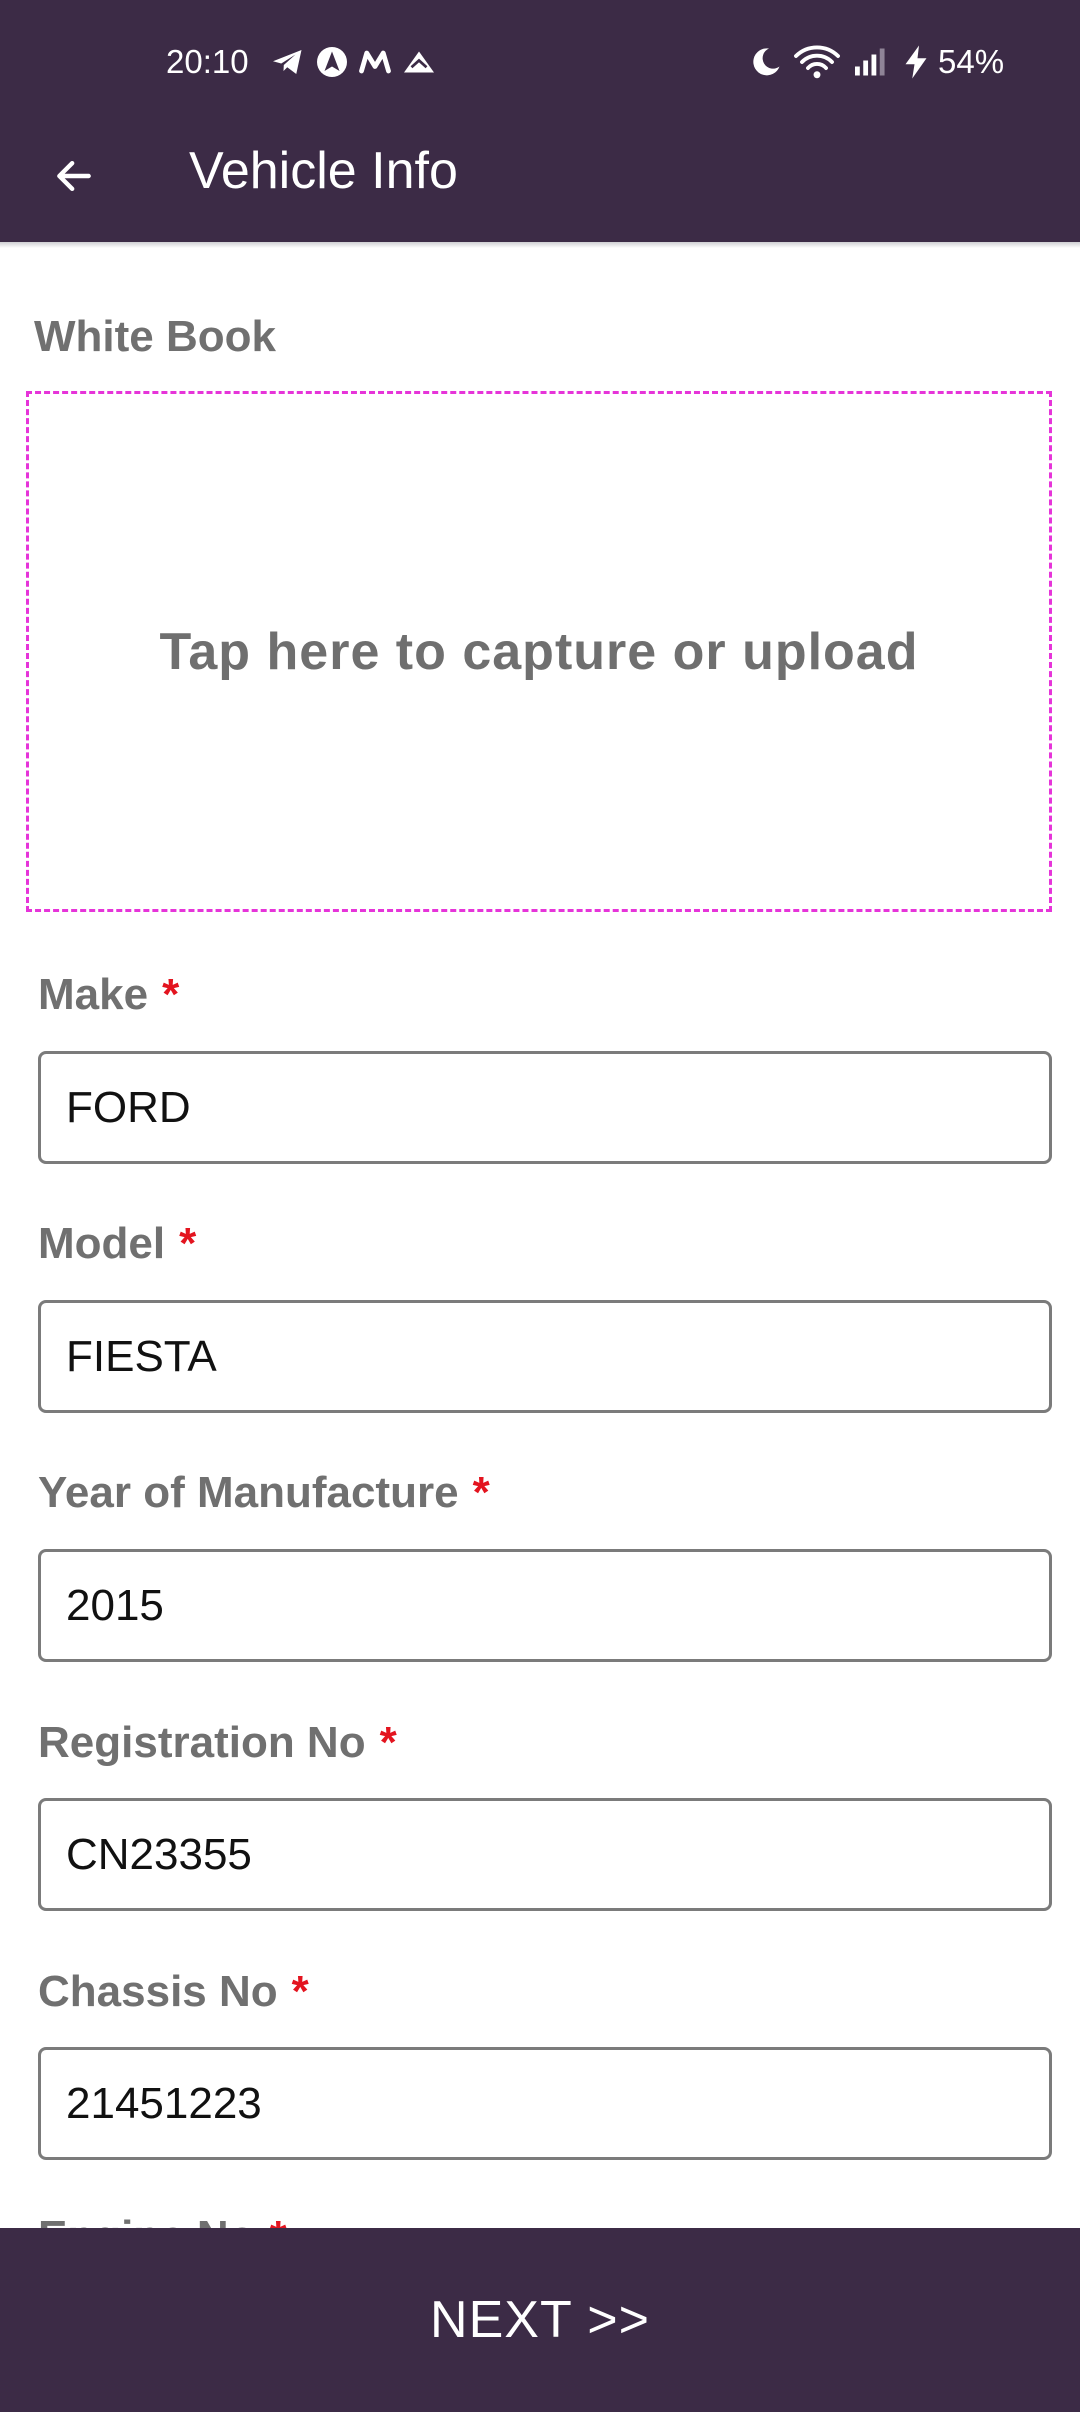 This screenshot has height=2412, width=1080. What do you see at coordinates (540, 185) in the screenshot?
I see `toolbar: Vehicle Info` at bounding box center [540, 185].